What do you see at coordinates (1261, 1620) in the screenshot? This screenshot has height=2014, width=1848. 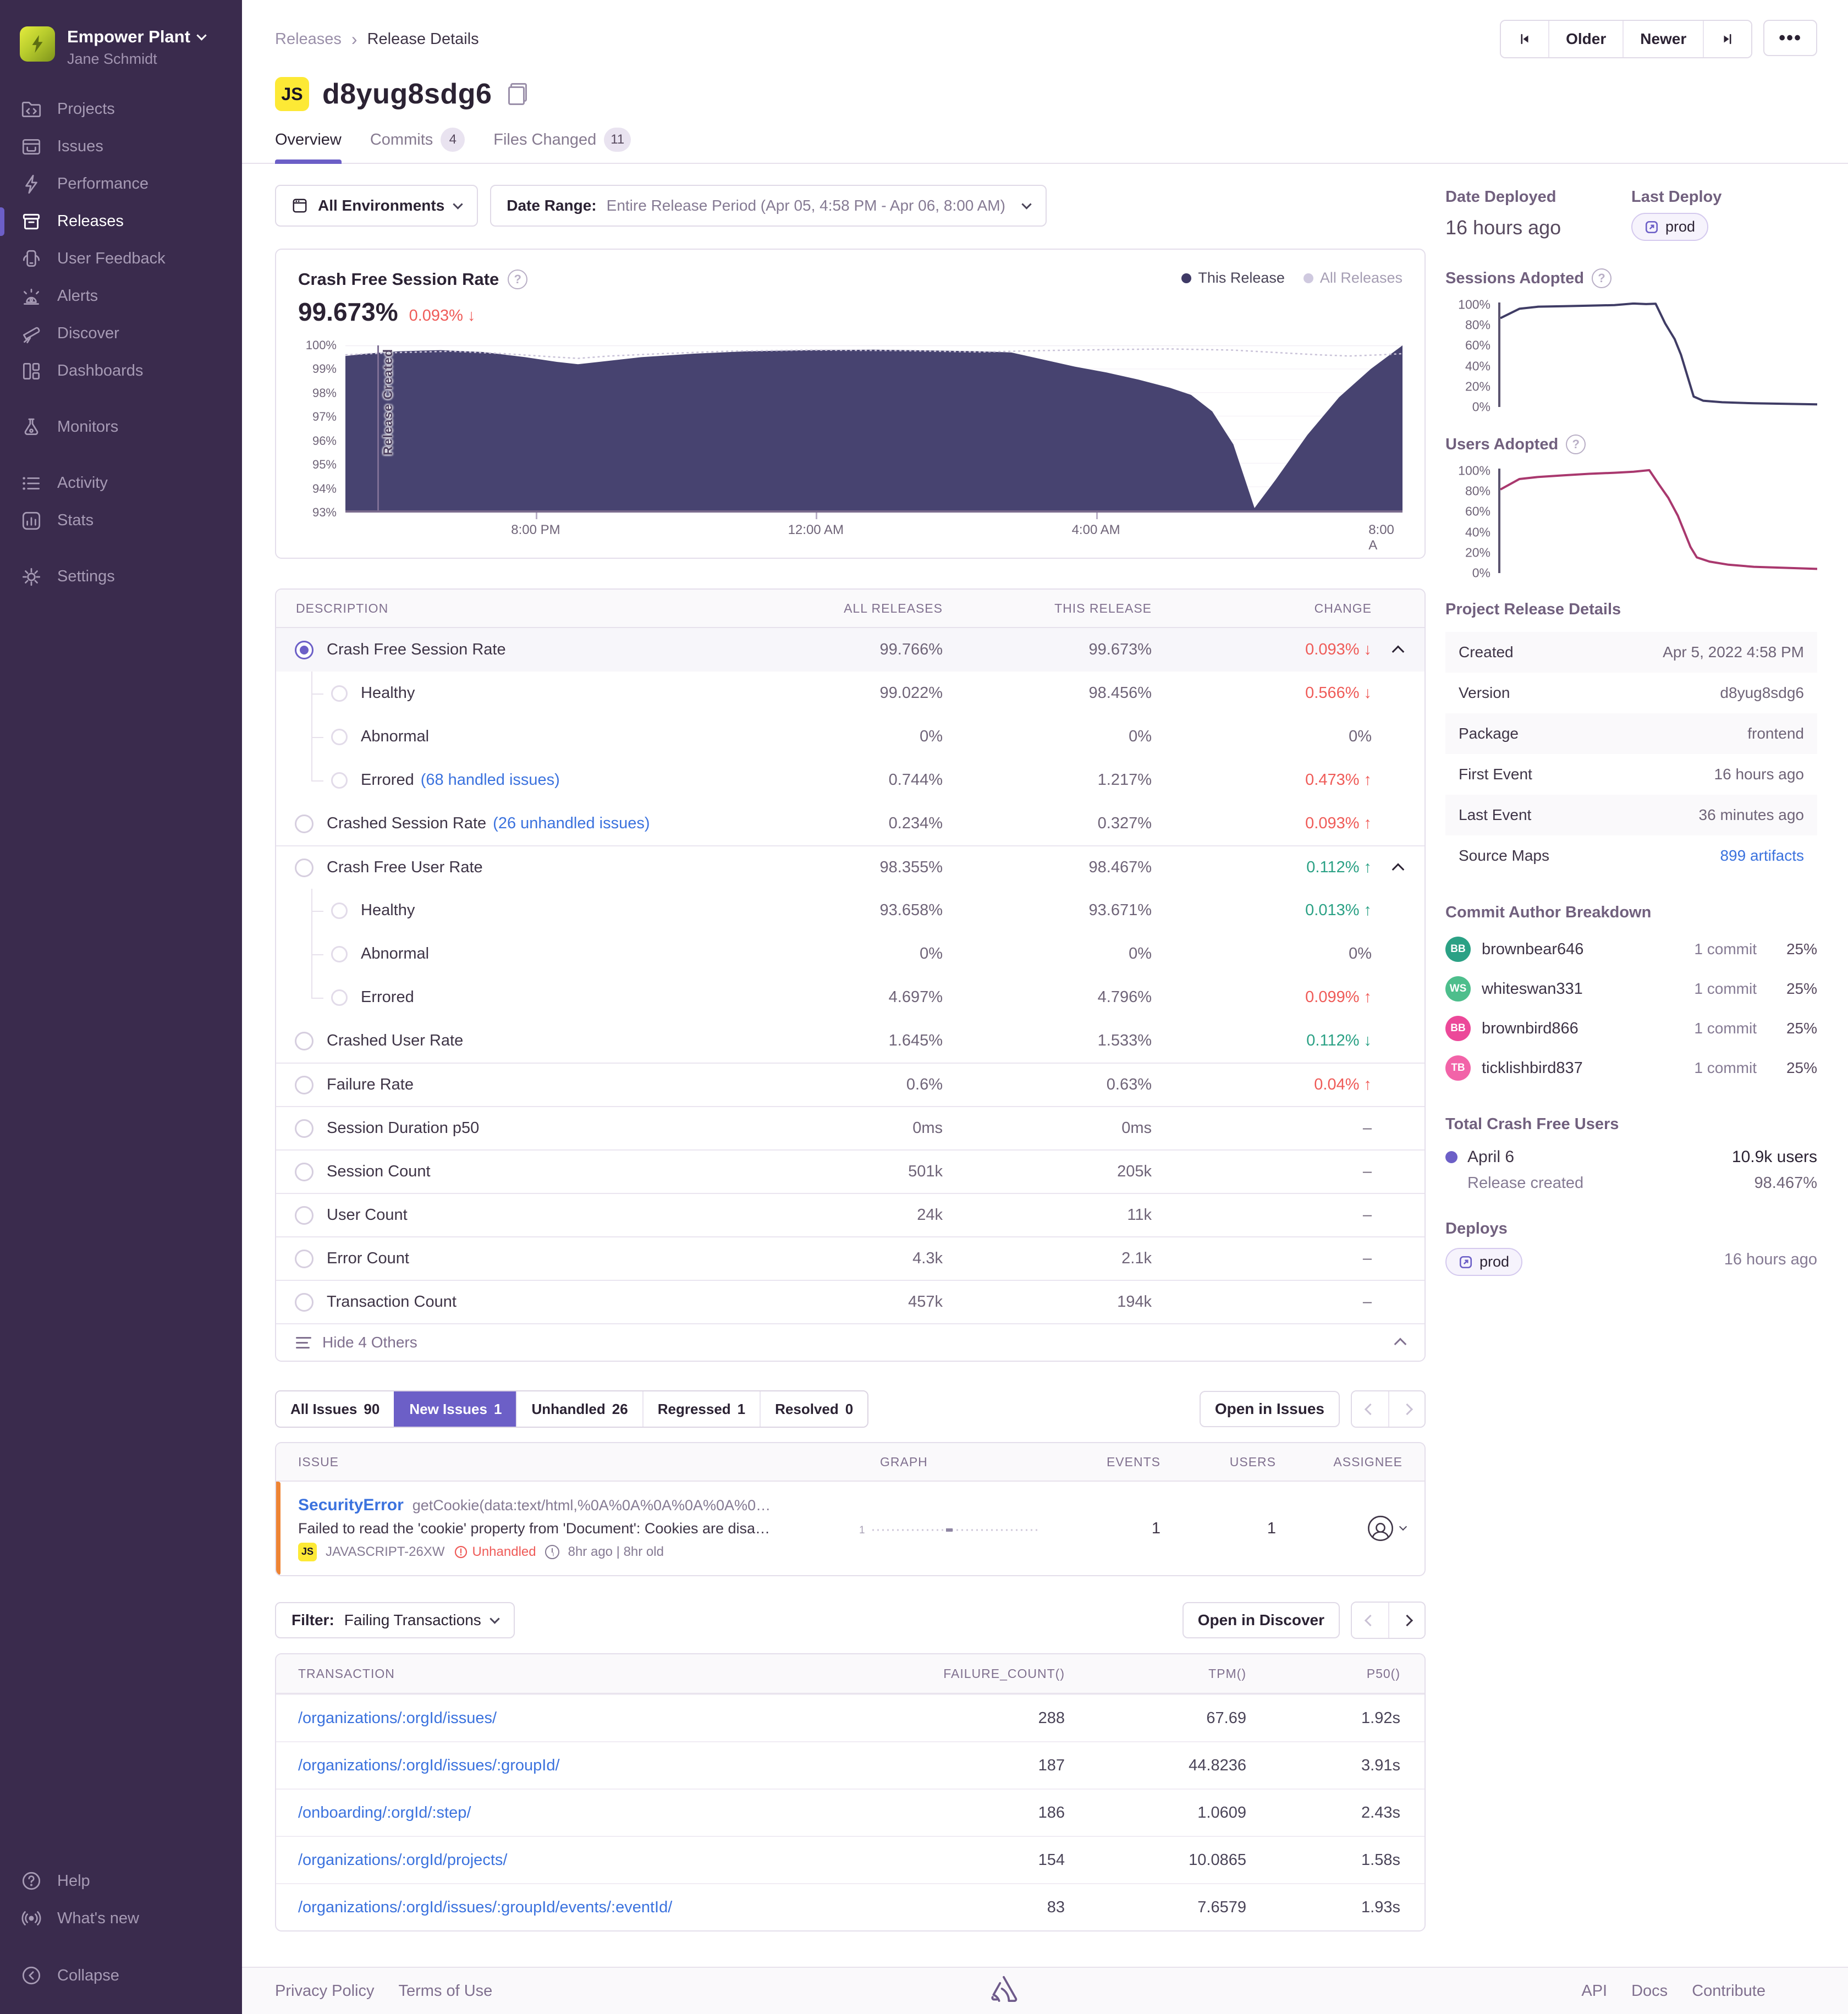 I see `open-in-discover-button: Open in Discover` at bounding box center [1261, 1620].